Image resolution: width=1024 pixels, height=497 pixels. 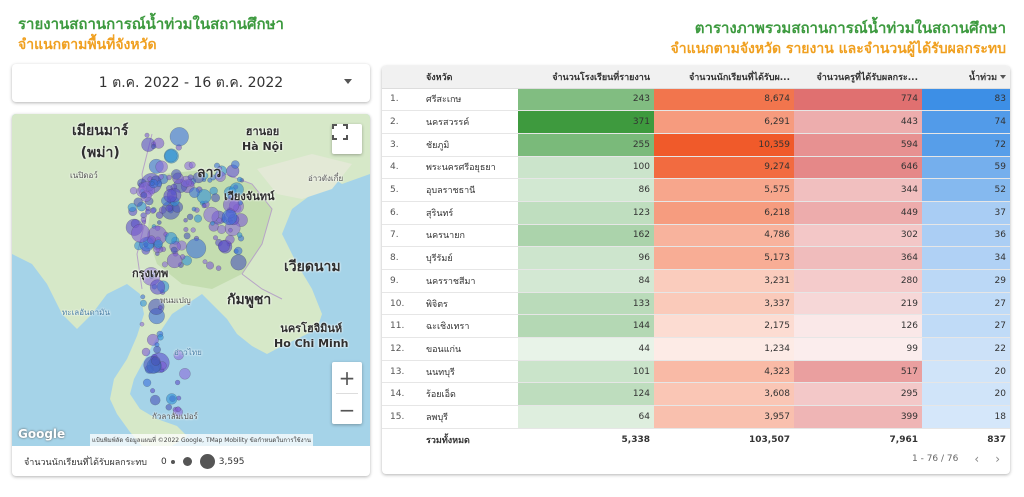 I want to click on header-province: จังหวัด, so click(x=470, y=77).